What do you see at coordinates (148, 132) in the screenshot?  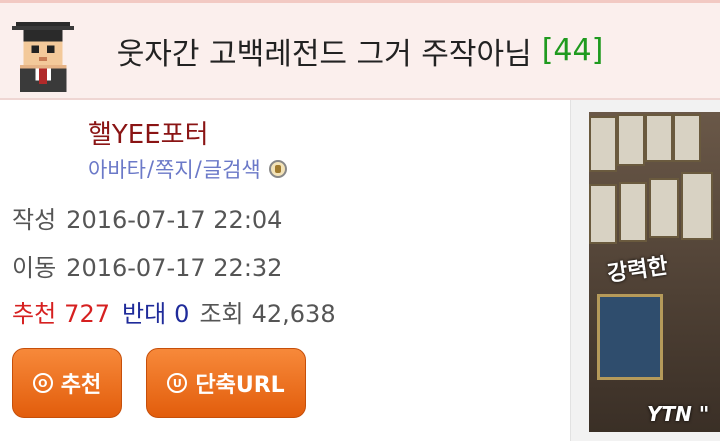 I see `author-nickname: 핼YEE포터` at bounding box center [148, 132].